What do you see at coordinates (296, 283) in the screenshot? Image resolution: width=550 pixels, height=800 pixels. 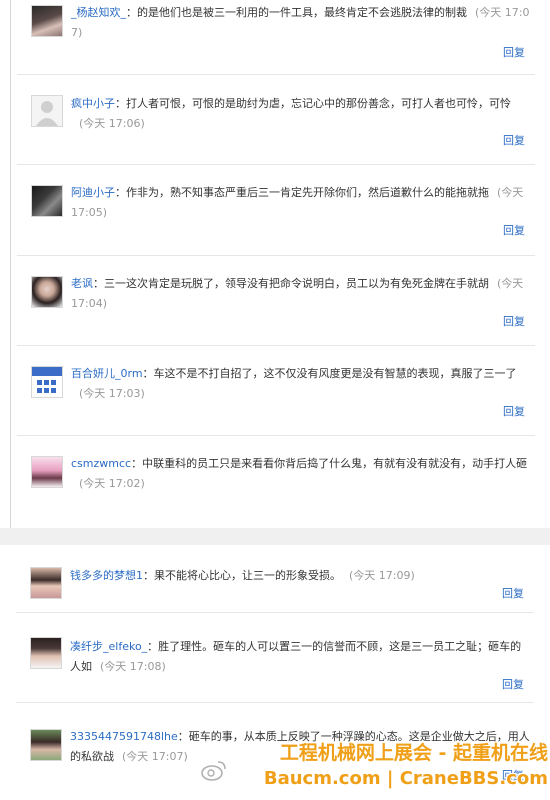 I see `comment-text: 三一这次肯定是玩脱了，领导没有把命令说明白，员工以为有免死金牌在手就胡` at bounding box center [296, 283].